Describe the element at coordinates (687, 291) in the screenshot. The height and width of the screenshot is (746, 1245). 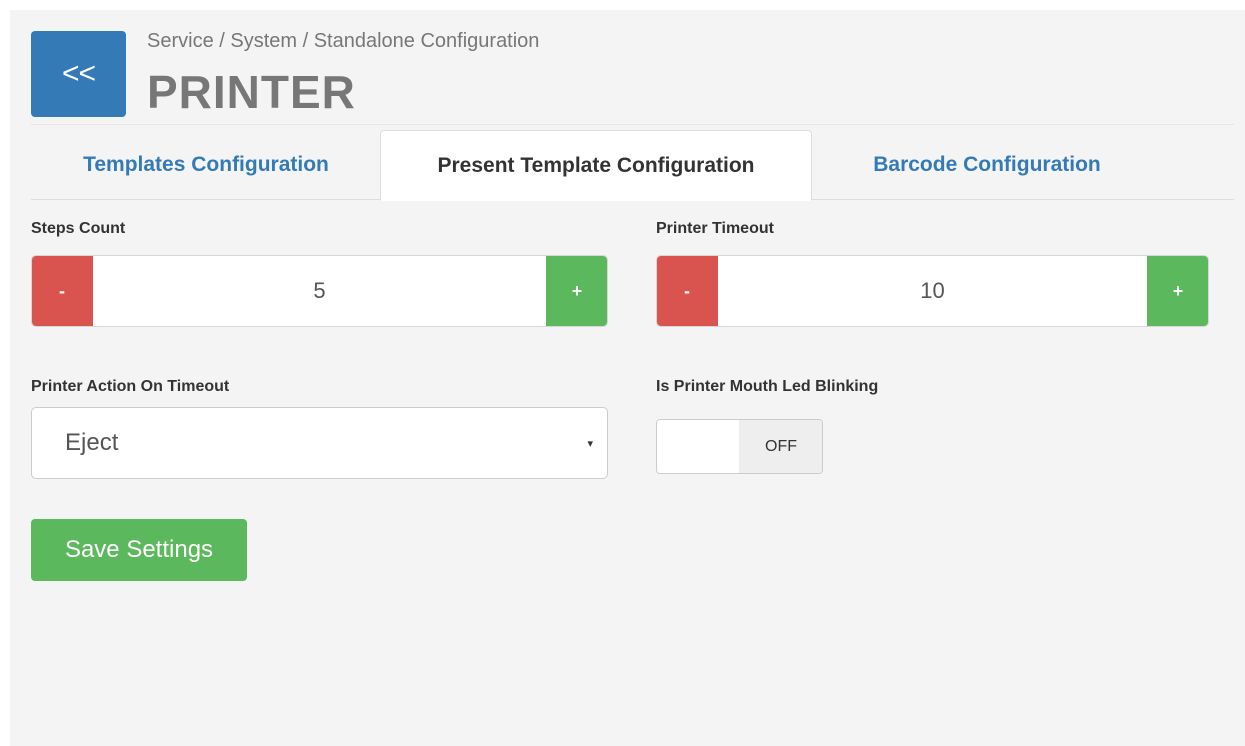
I see `printer-timeout-decrement-button: -` at that location.